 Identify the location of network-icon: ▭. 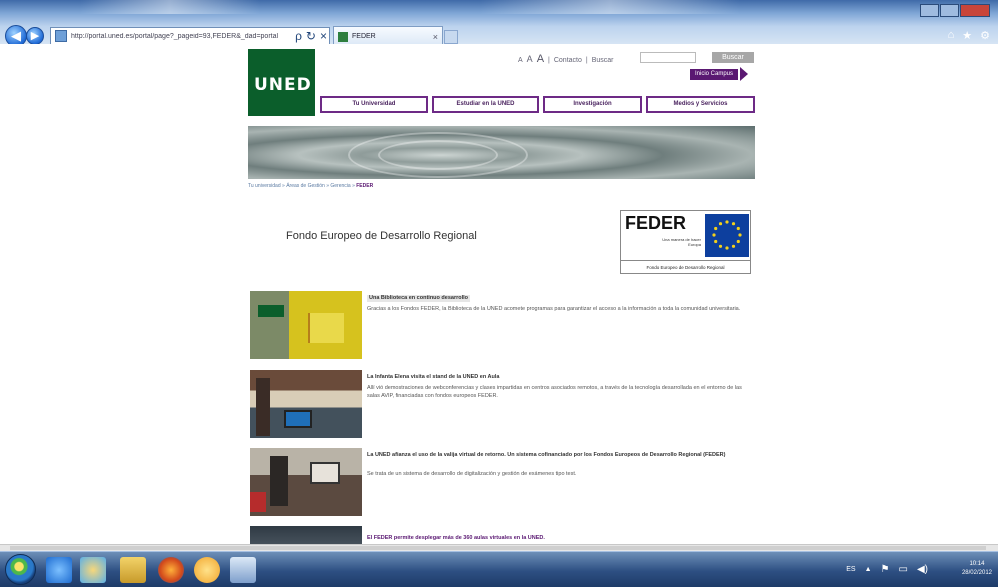
(903, 569).